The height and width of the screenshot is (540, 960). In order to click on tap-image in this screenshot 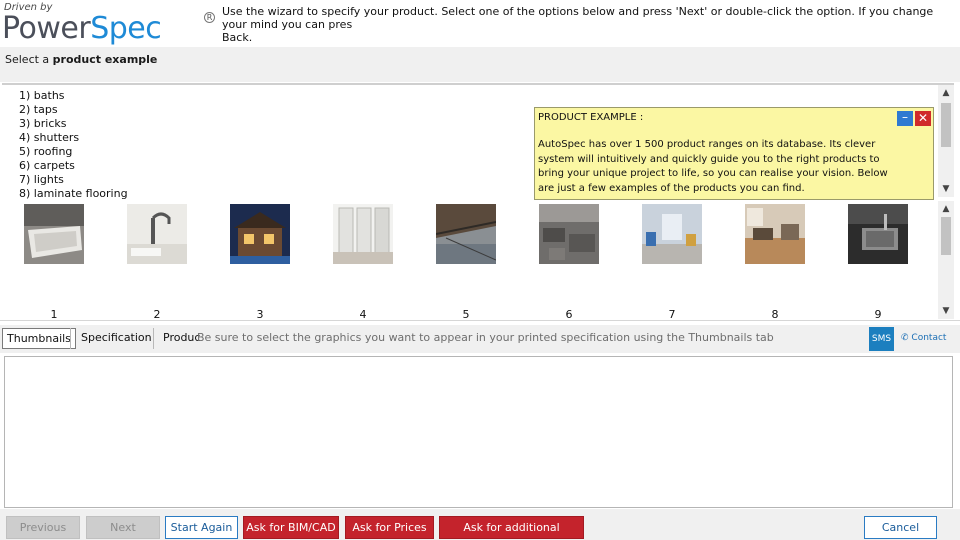, I will do `click(157, 234)`.